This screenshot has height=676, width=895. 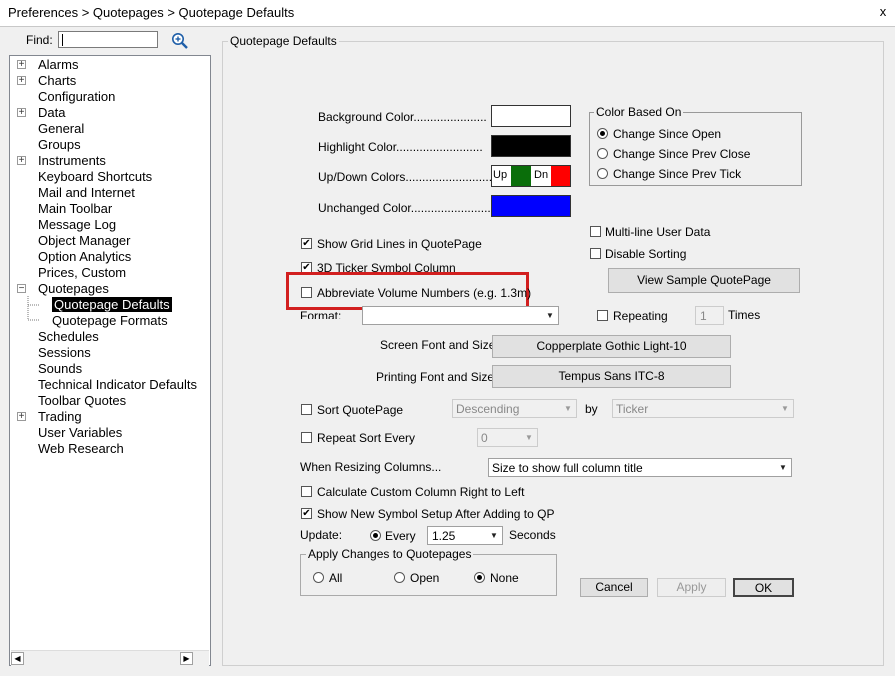 What do you see at coordinates (591, 409) in the screenshot?
I see `sort-by-label: by` at bounding box center [591, 409].